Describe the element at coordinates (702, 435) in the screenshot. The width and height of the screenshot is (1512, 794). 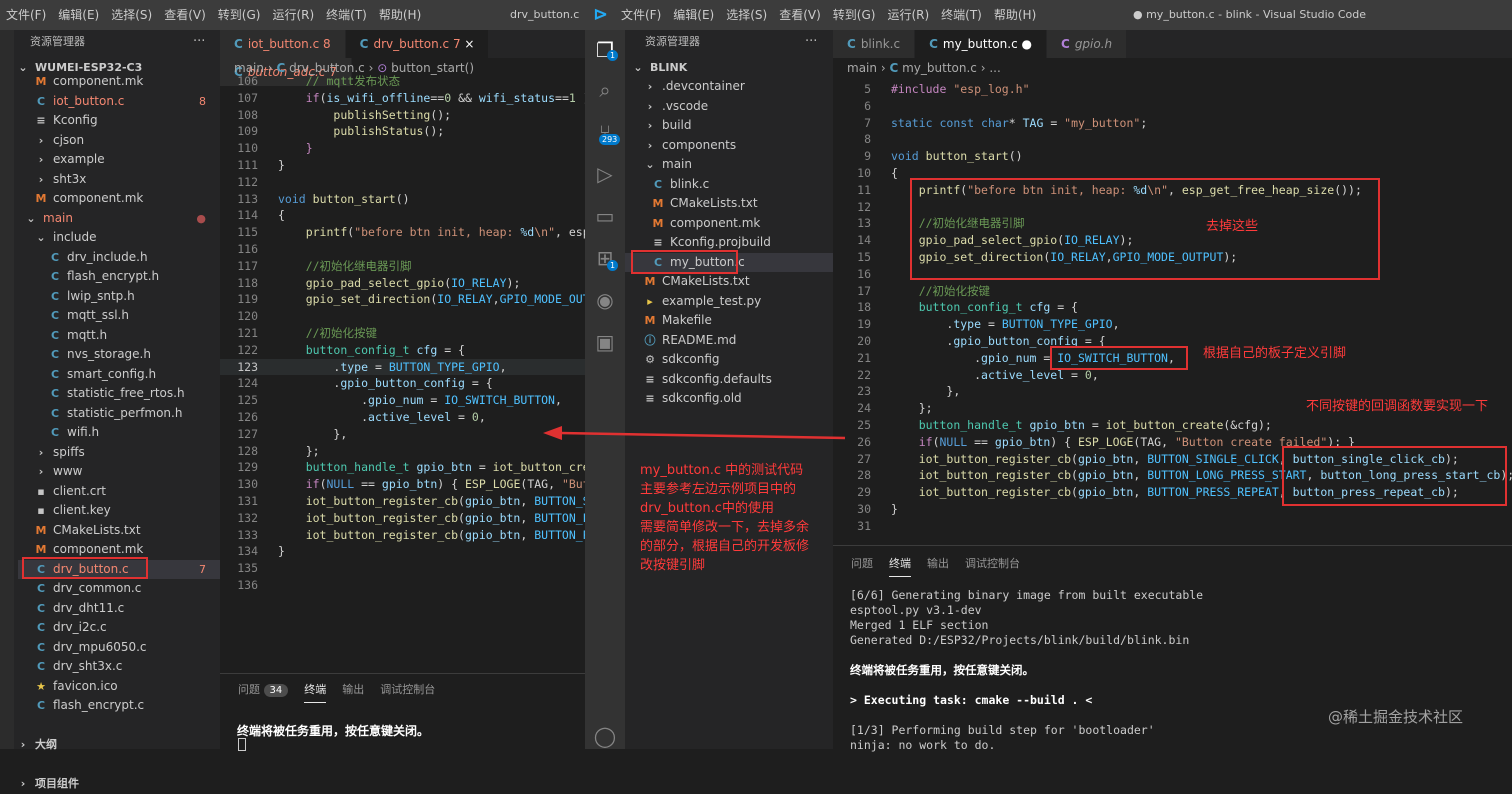
I see `arrow-line` at that location.